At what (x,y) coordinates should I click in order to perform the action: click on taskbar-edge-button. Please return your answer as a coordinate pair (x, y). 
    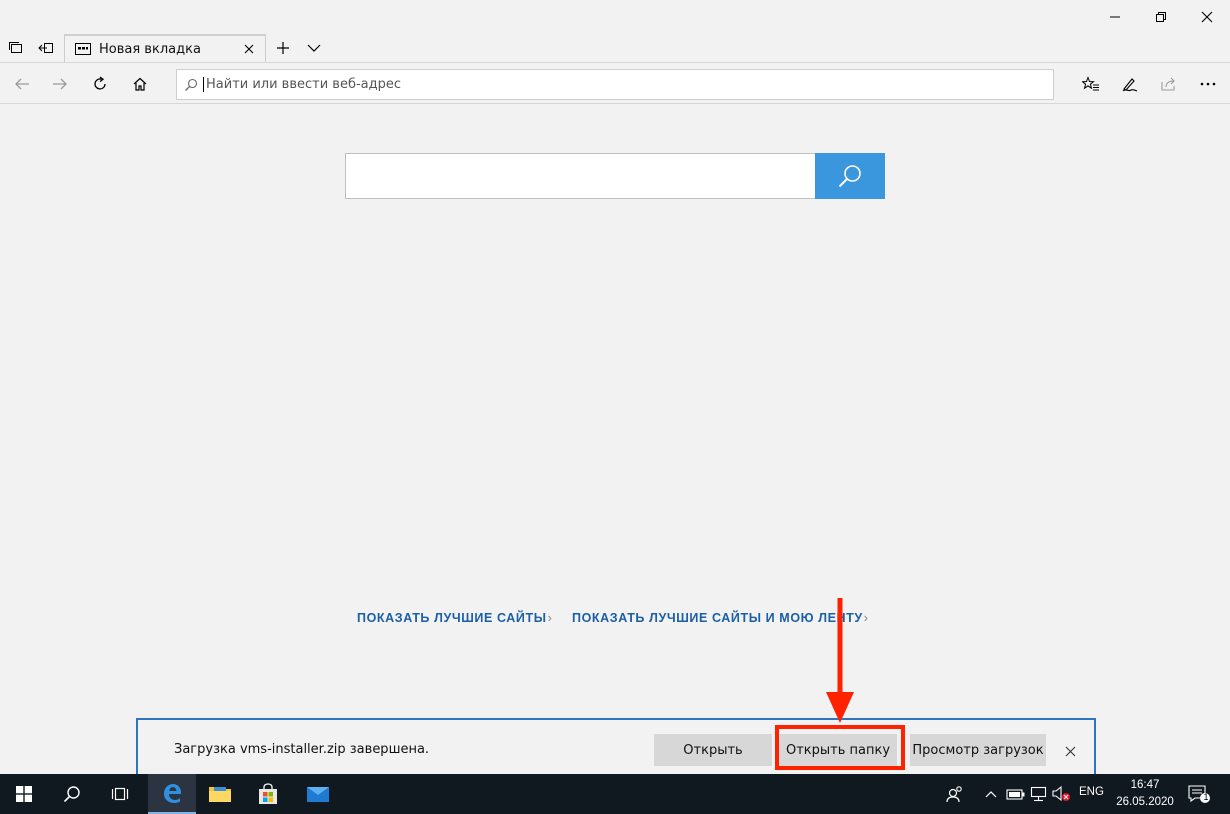
    Looking at the image, I should click on (172, 794).